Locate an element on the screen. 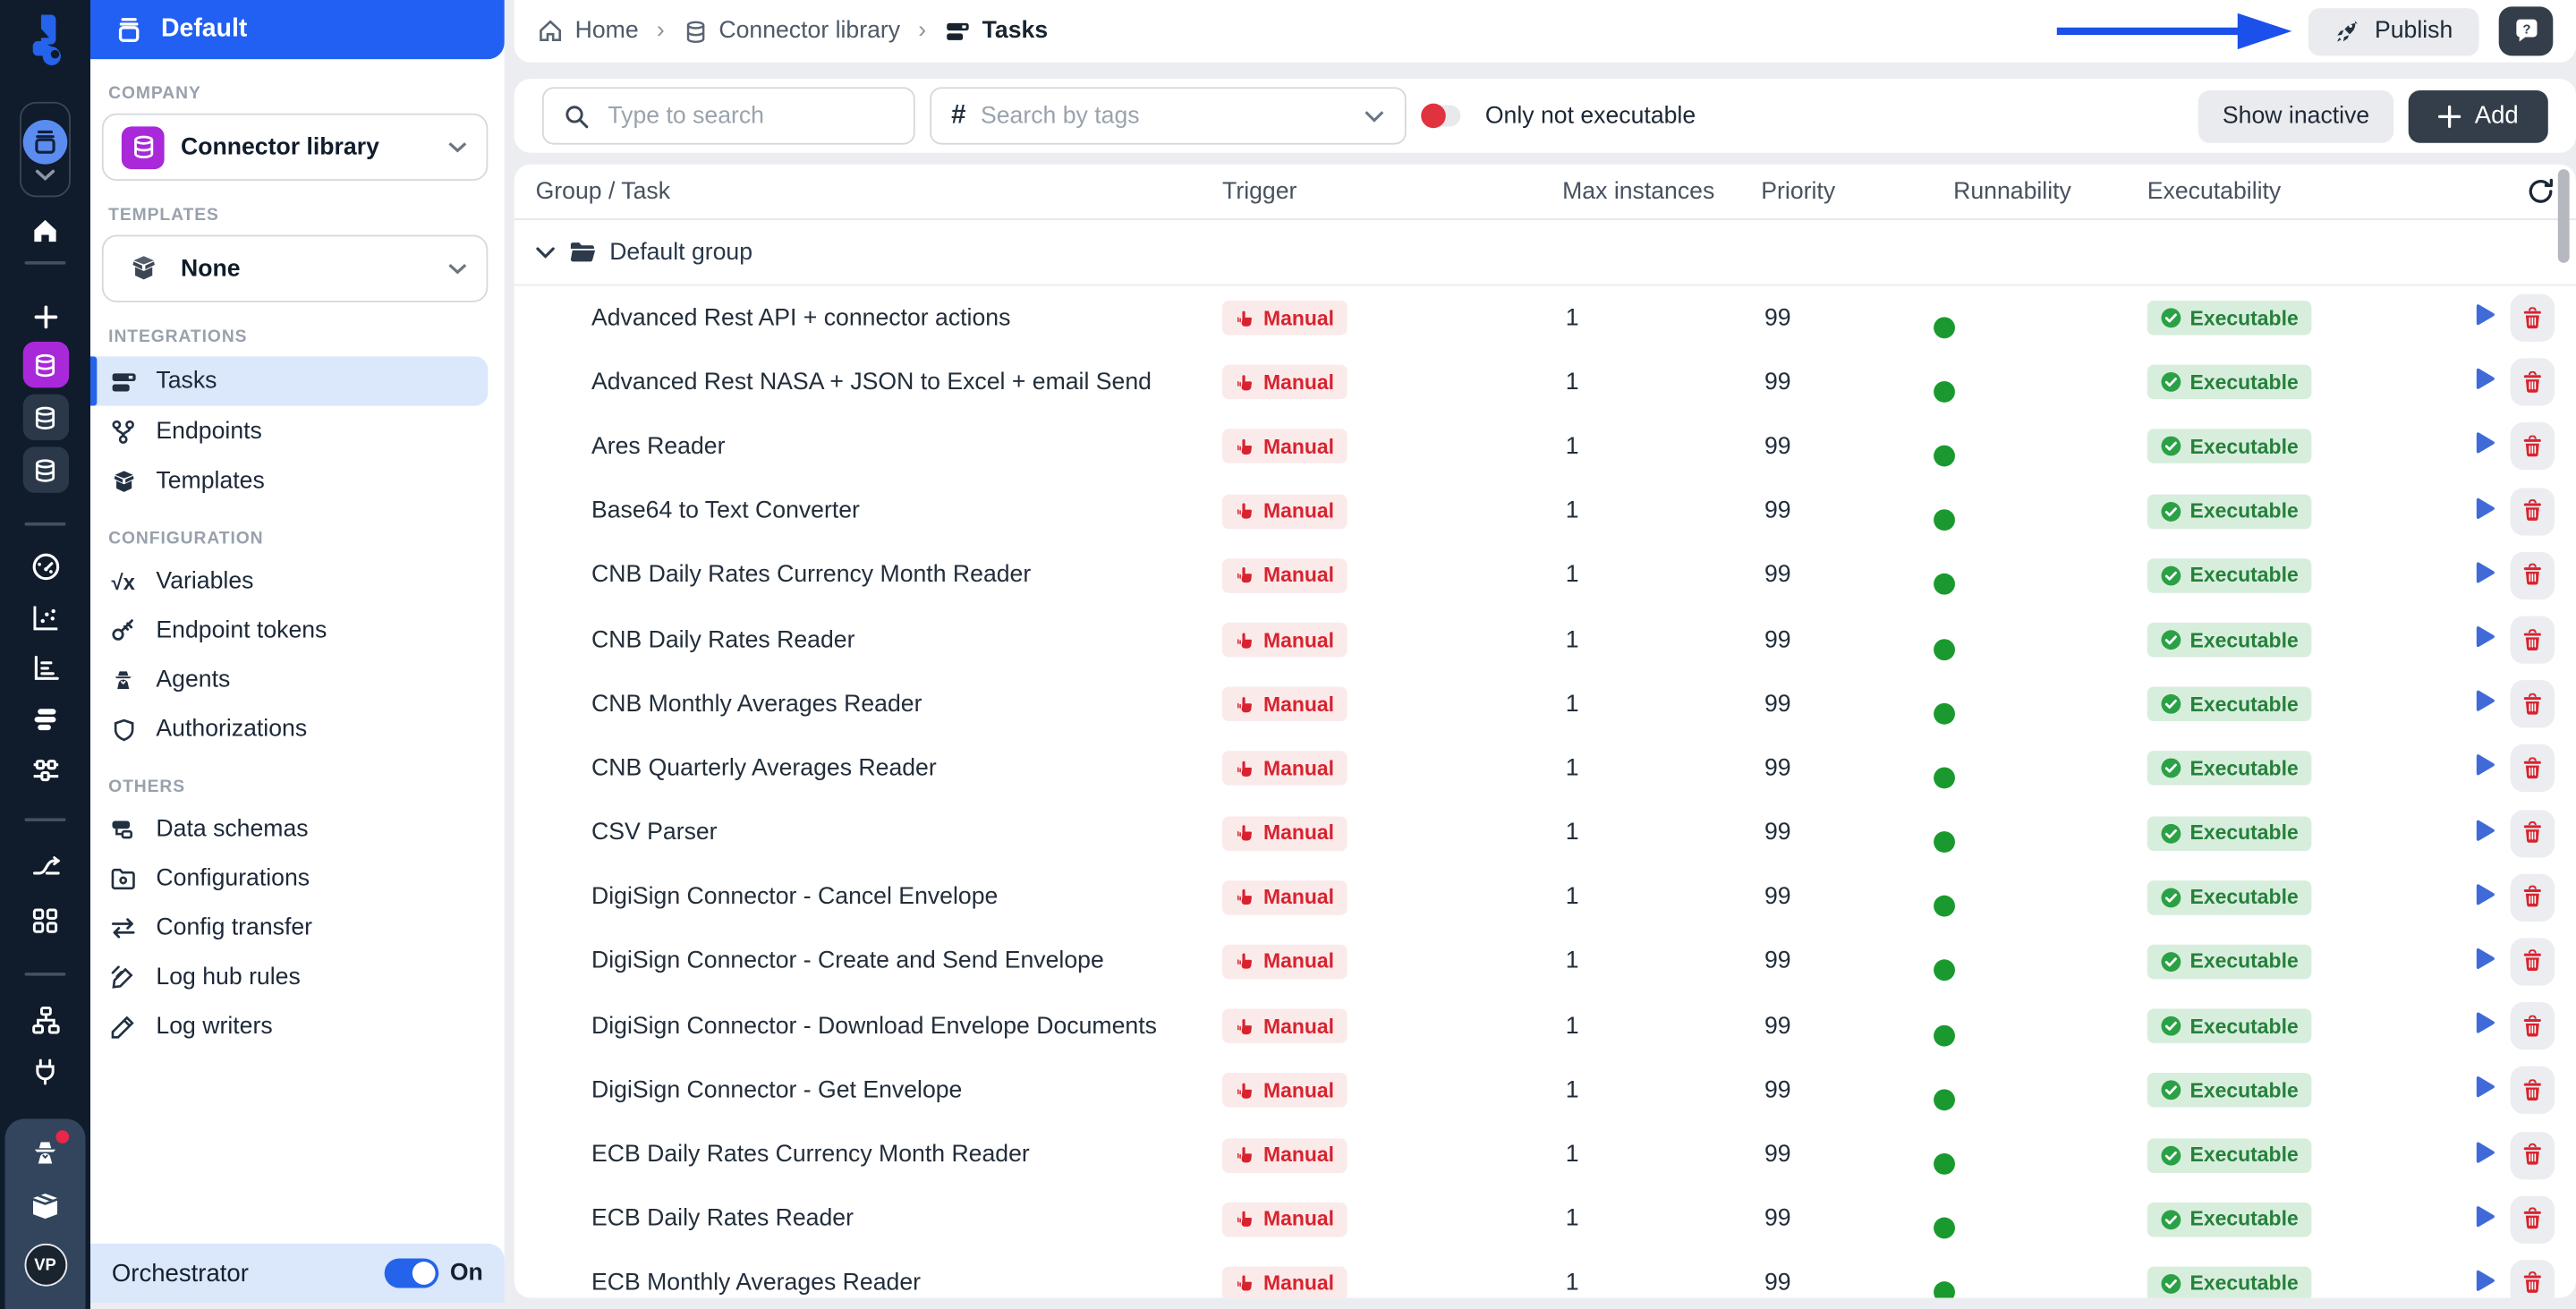 The height and width of the screenshot is (1309, 2576). search-input is located at coordinates (749, 115).